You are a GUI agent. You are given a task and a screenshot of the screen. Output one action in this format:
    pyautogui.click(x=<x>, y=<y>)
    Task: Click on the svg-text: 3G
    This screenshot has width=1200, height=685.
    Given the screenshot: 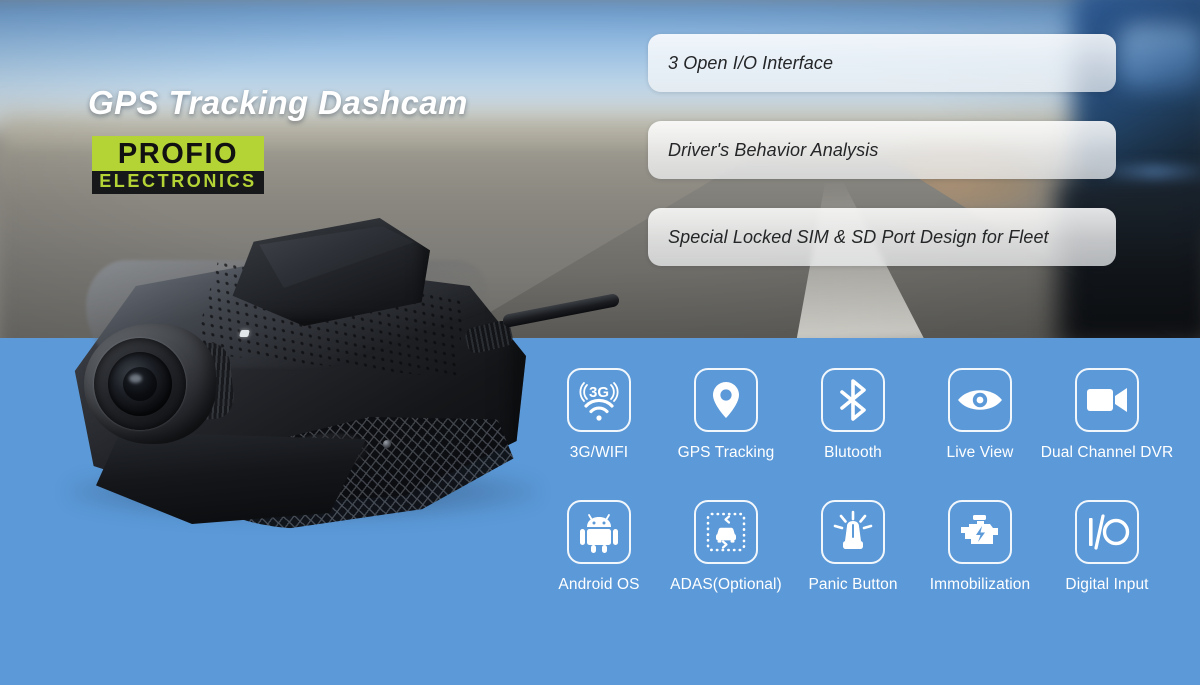 What is the action you would take?
    pyautogui.click(x=599, y=392)
    